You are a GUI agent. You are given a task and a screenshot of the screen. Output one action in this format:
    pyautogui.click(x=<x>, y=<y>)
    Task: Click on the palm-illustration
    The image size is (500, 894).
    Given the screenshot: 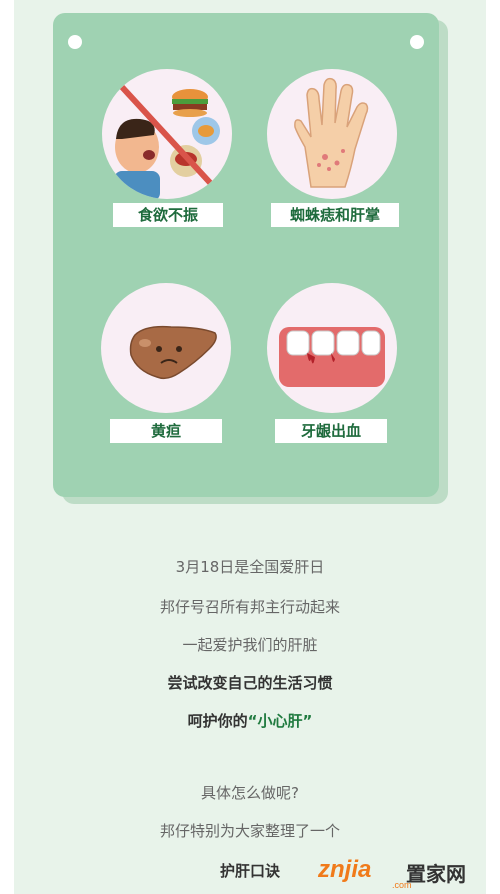 What is the action you would take?
    pyautogui.click(x=332, y=134)
    